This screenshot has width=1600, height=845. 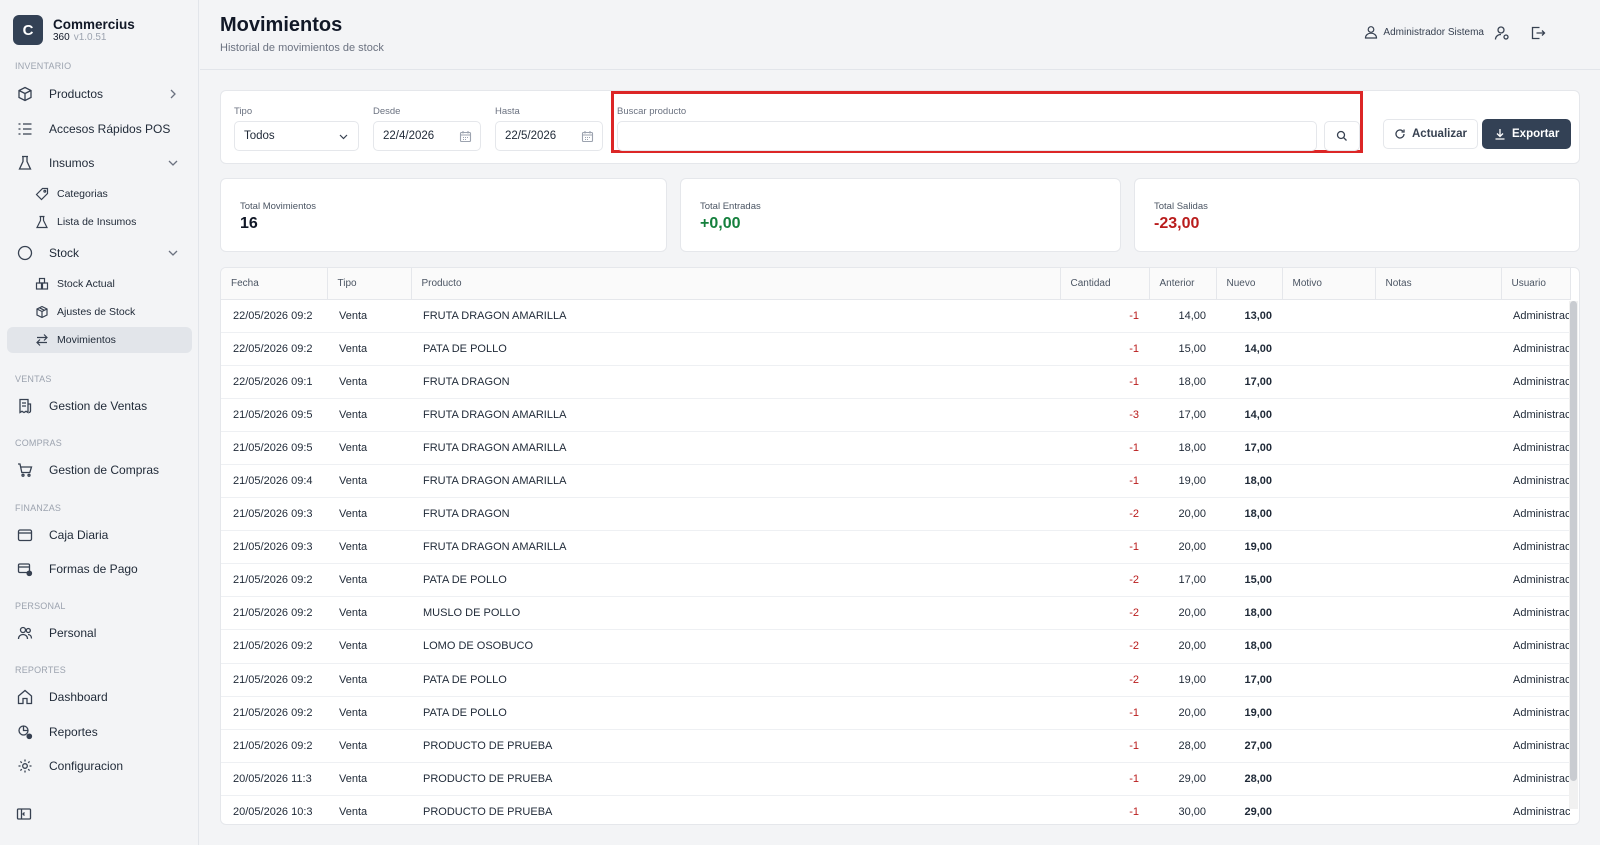 What do you see at coordinates (99, 697) in the screenshot?
I see `sidebar-item-dashboard: Dashboard` at bounding box center [99, 697].